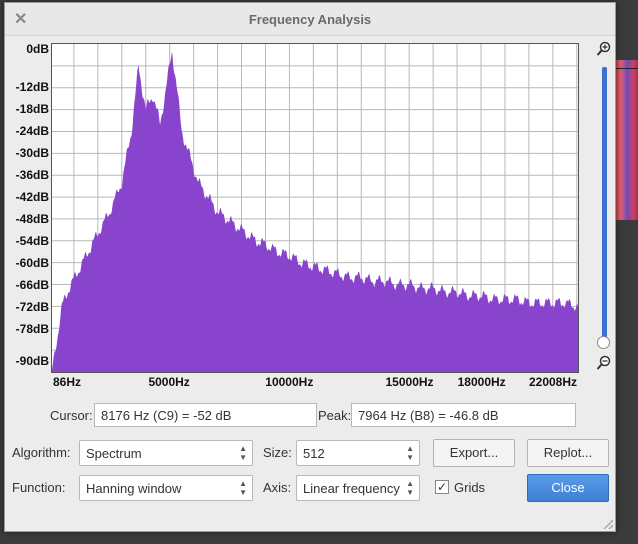  Describe the element at coordinates (169, 382) in the screenshot. I see `x-tick-label: 5000Hz` at that location.